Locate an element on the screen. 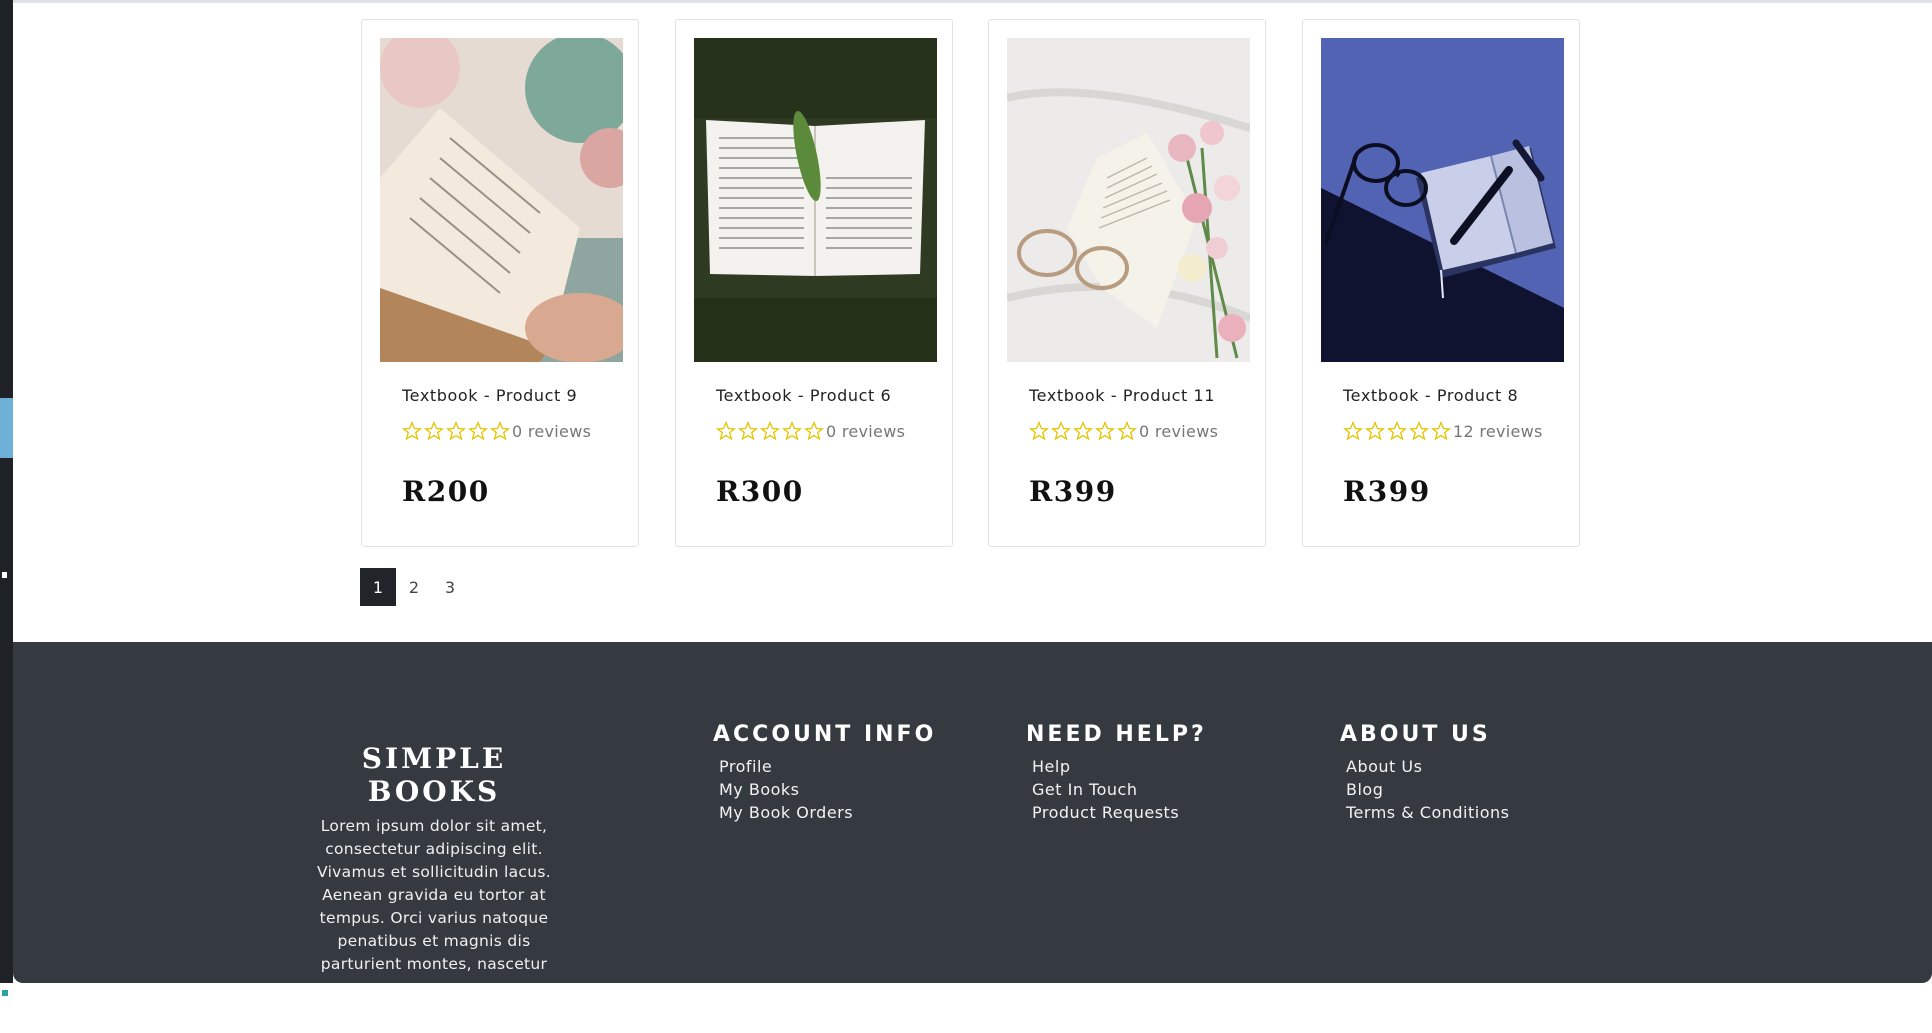  product-price: R300 is located at coordinates (760, 491).